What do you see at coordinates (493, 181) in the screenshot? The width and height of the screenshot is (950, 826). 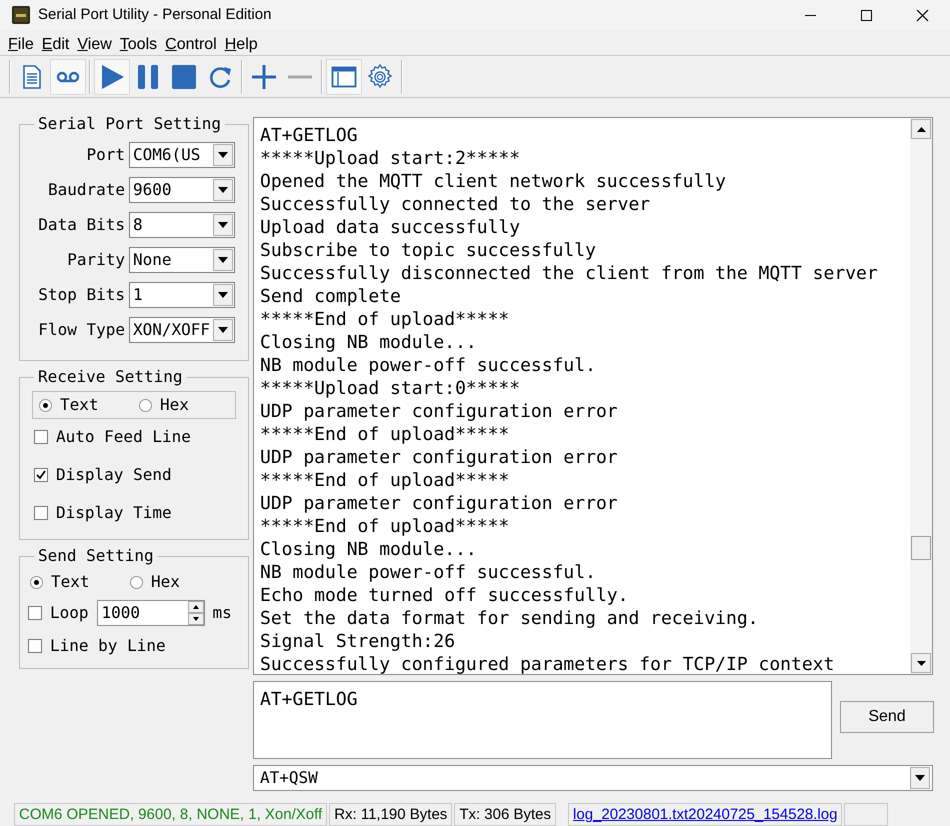 I see `log-line: Opened the MQTT client network successfully` at bounding box center [493, 181].